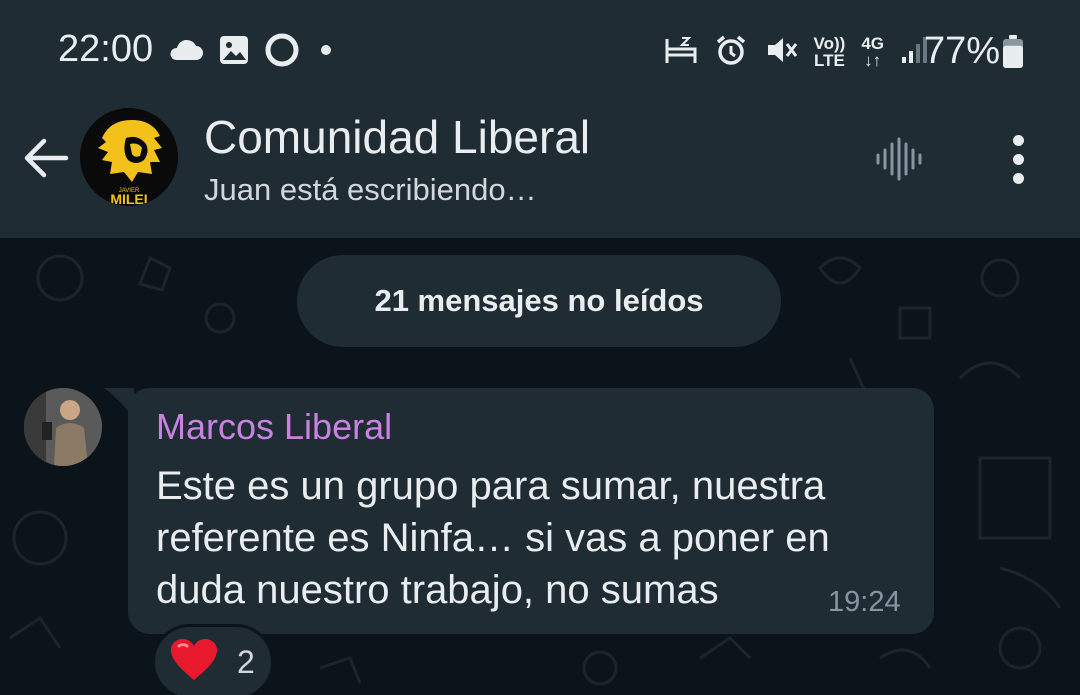 The width and height of the screenshot is (1080, 695). Describe the element at coordinates (681, 52) in the screenshot. I see `bed-icon` at that location.